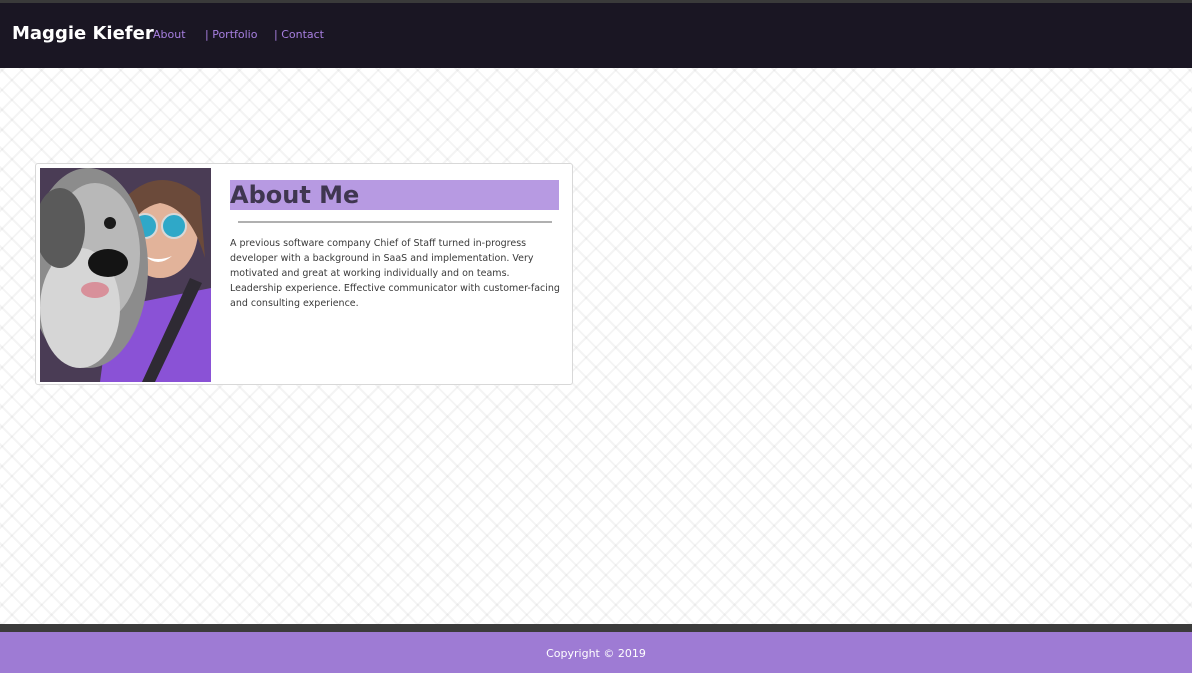  Describe the element at coordinates (596, 628) in the screenshot. I see `footer-divider` at that location.